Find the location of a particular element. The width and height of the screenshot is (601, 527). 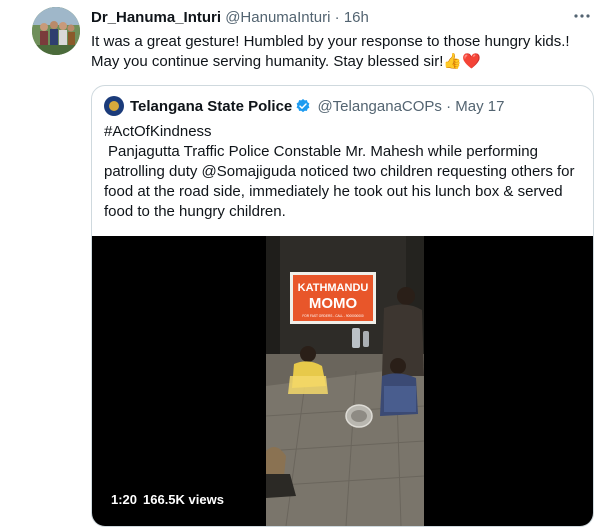

quoted-display-name: Telangana State Police is located at coordinates (211, 106).